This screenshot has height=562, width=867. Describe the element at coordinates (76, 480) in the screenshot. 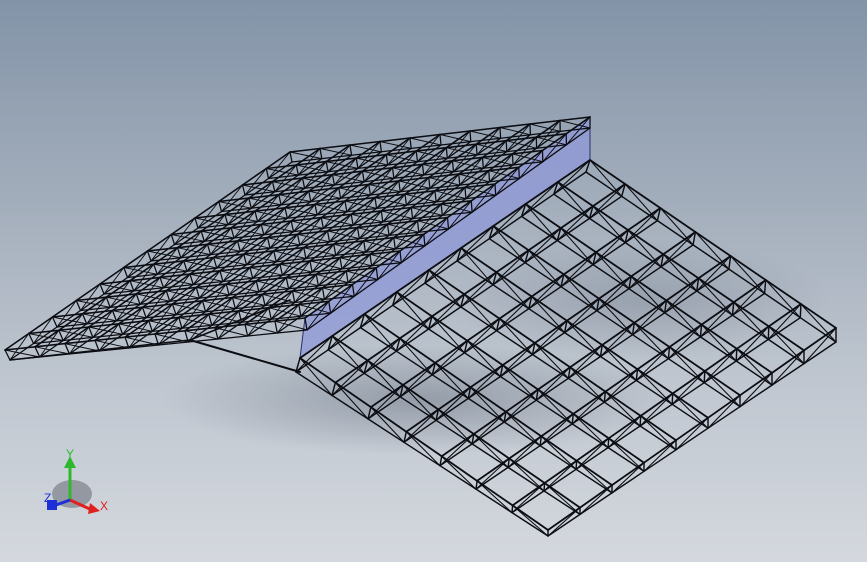

I see `coordinate-triad: Y X Z` at that location.